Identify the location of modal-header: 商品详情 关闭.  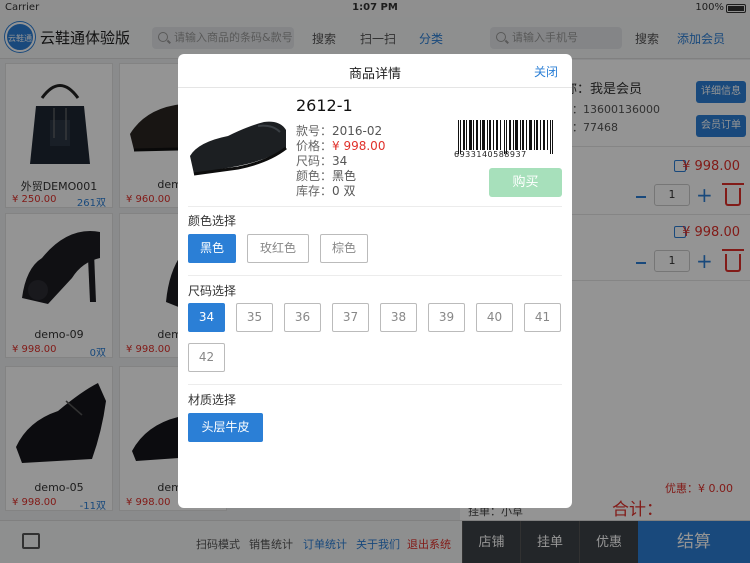
(375, 71).